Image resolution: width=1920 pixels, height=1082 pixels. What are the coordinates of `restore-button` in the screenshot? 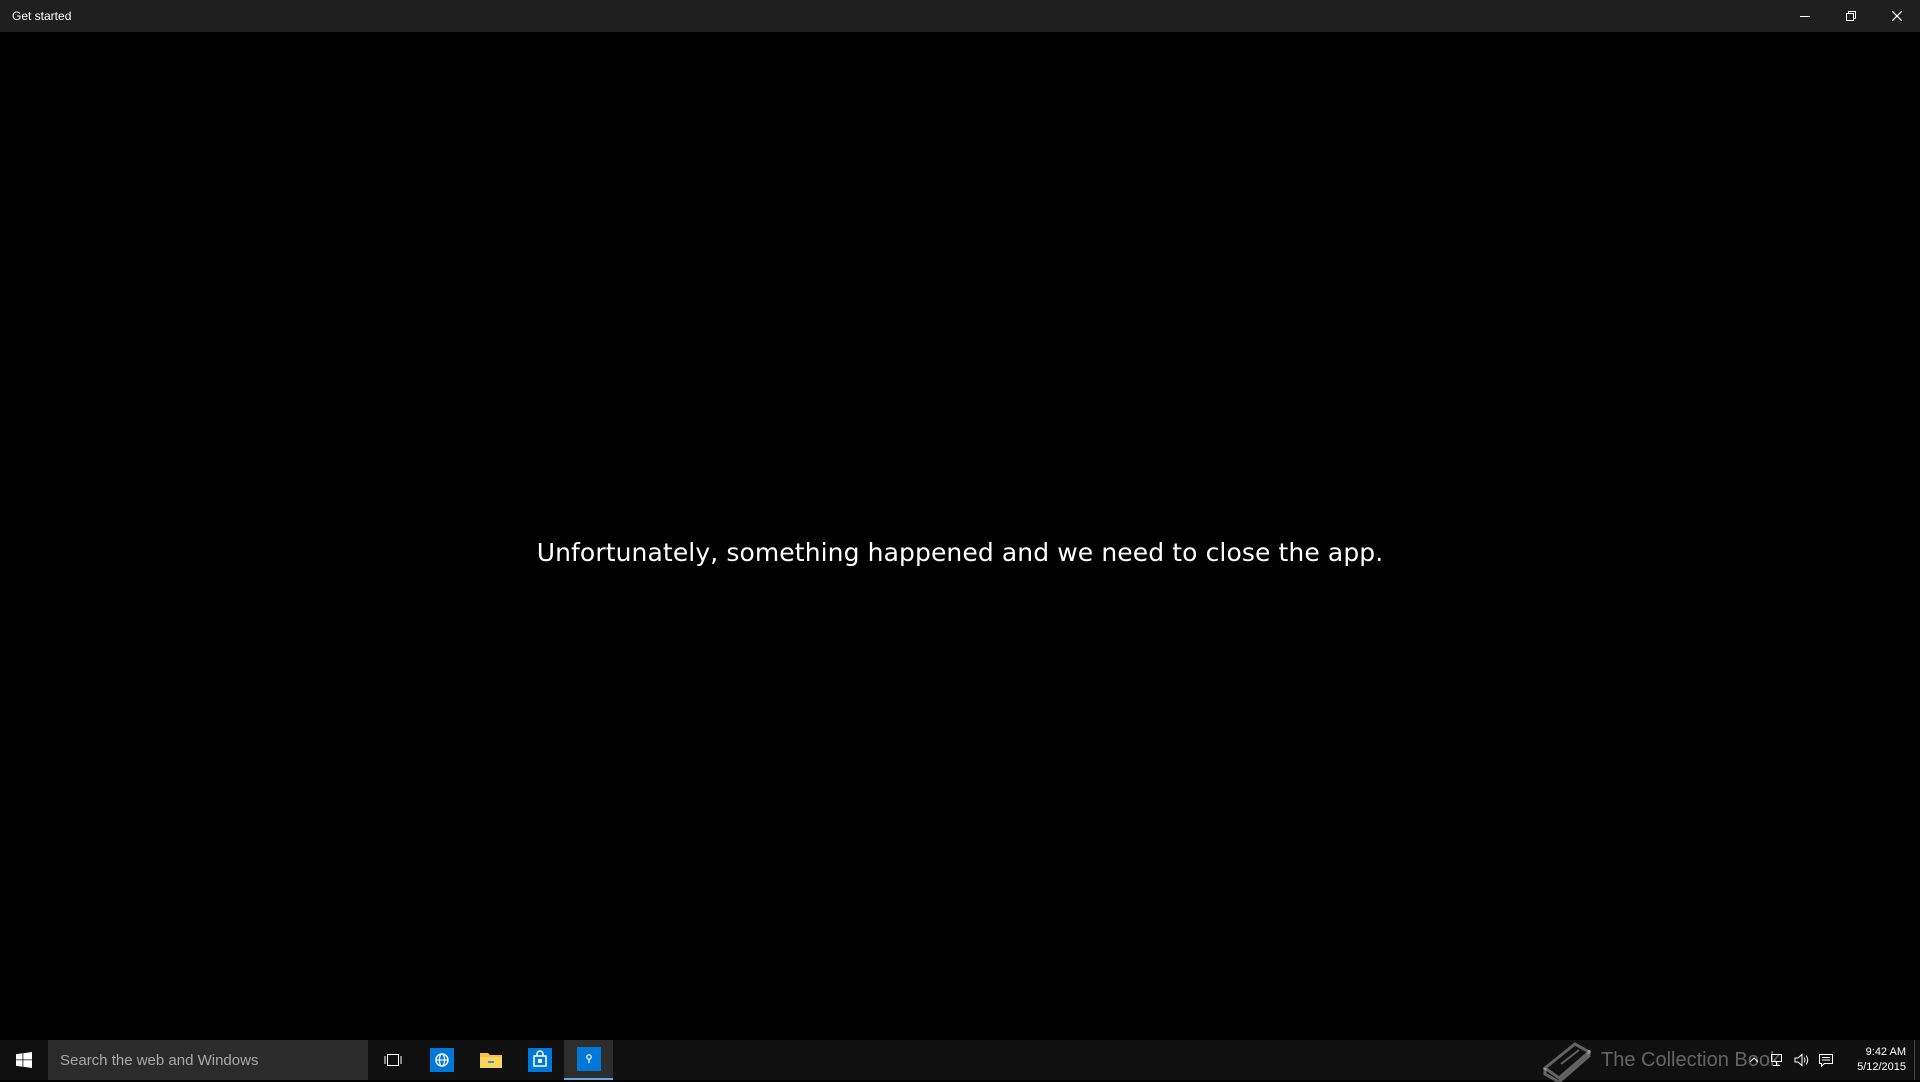 It's located at (1851, 16).